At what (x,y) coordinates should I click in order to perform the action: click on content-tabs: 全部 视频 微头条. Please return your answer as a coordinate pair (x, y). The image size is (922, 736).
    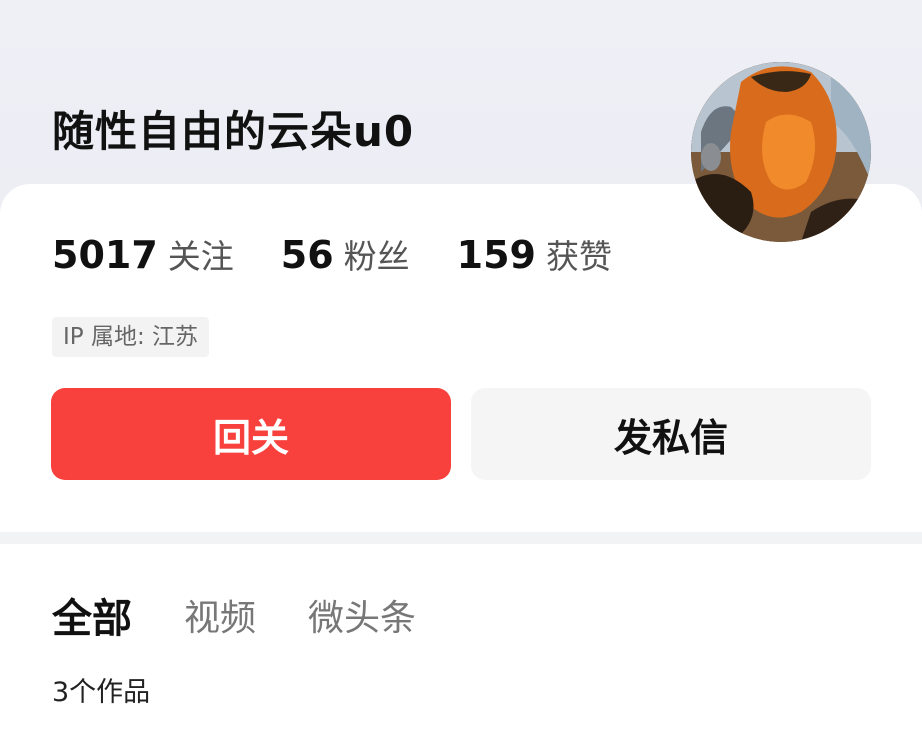
    Looking at the image, I should click on (260, 615).